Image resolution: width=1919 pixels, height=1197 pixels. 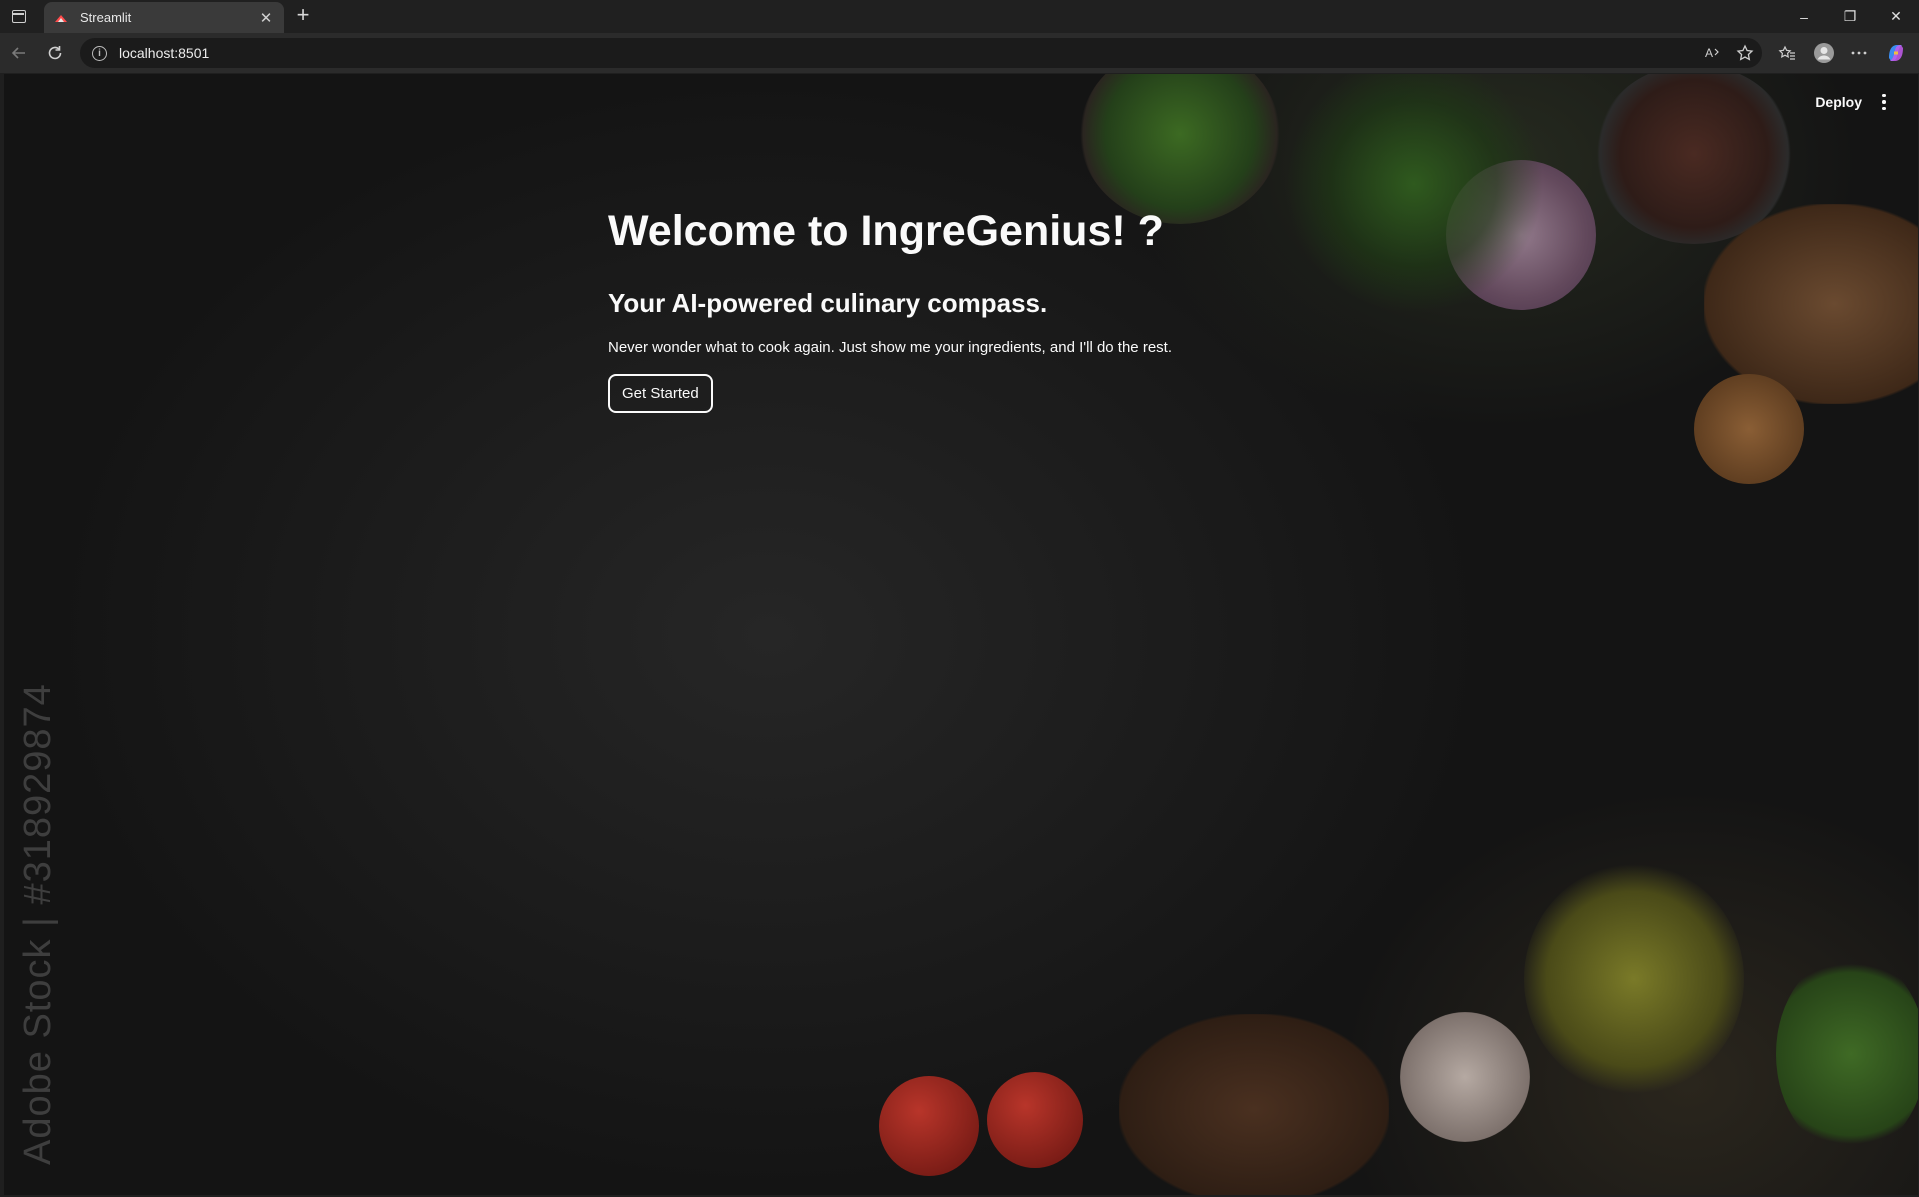 What do you see at coordinates (1896, 53) in the screenshot?
I see `copilot-icon` at bounding box center [1896, 53].